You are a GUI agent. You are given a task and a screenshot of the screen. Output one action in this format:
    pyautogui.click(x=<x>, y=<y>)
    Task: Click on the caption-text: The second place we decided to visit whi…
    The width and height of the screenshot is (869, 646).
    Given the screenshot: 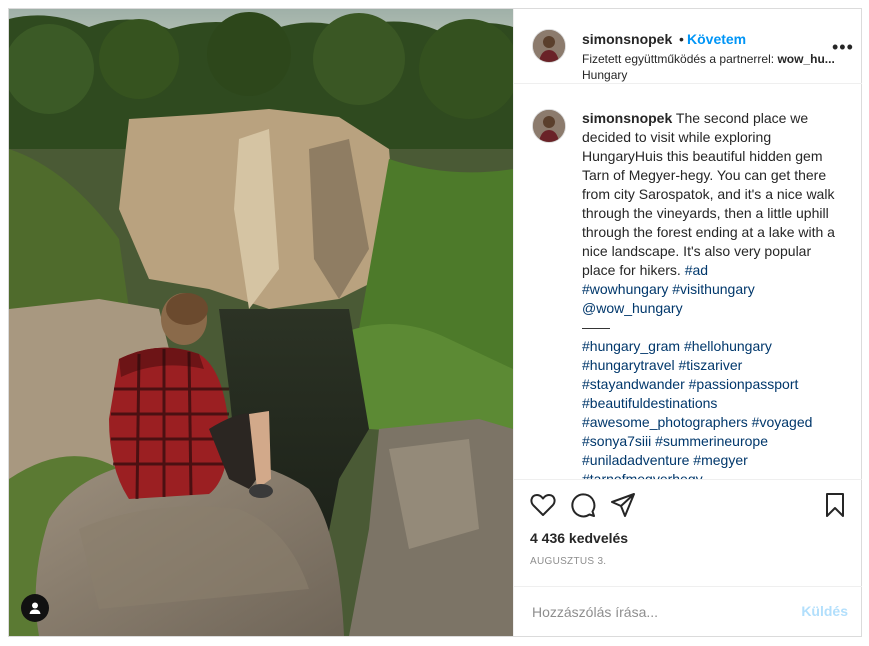 What is the action you would take?
    pyautogui.click(x=708, y=194)
    